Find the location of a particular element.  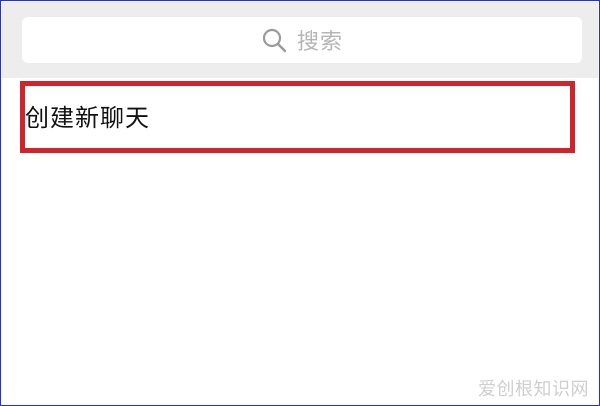

watermark-text: 爱创根知识网 is located at coordinates (533, 389).